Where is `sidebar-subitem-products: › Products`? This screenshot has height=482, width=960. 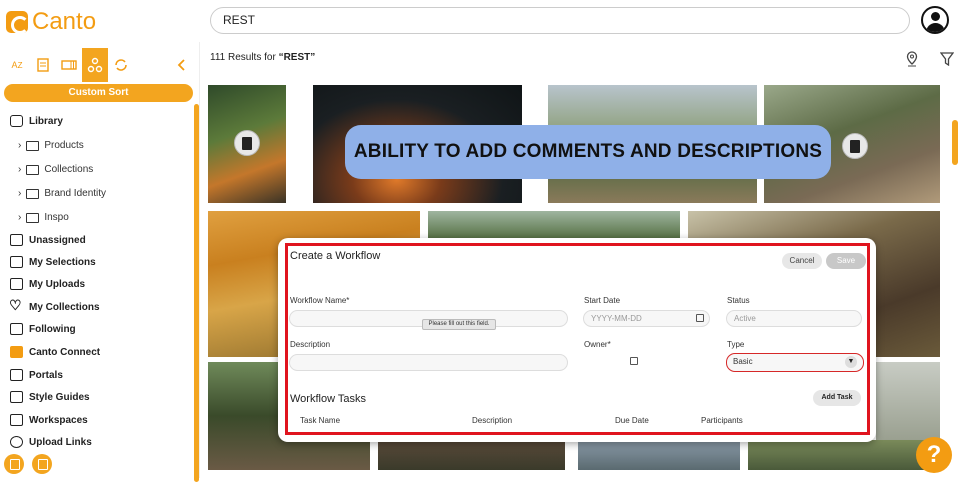
sidebar-subitem-products: › Products is located at coordinates (51, 145).